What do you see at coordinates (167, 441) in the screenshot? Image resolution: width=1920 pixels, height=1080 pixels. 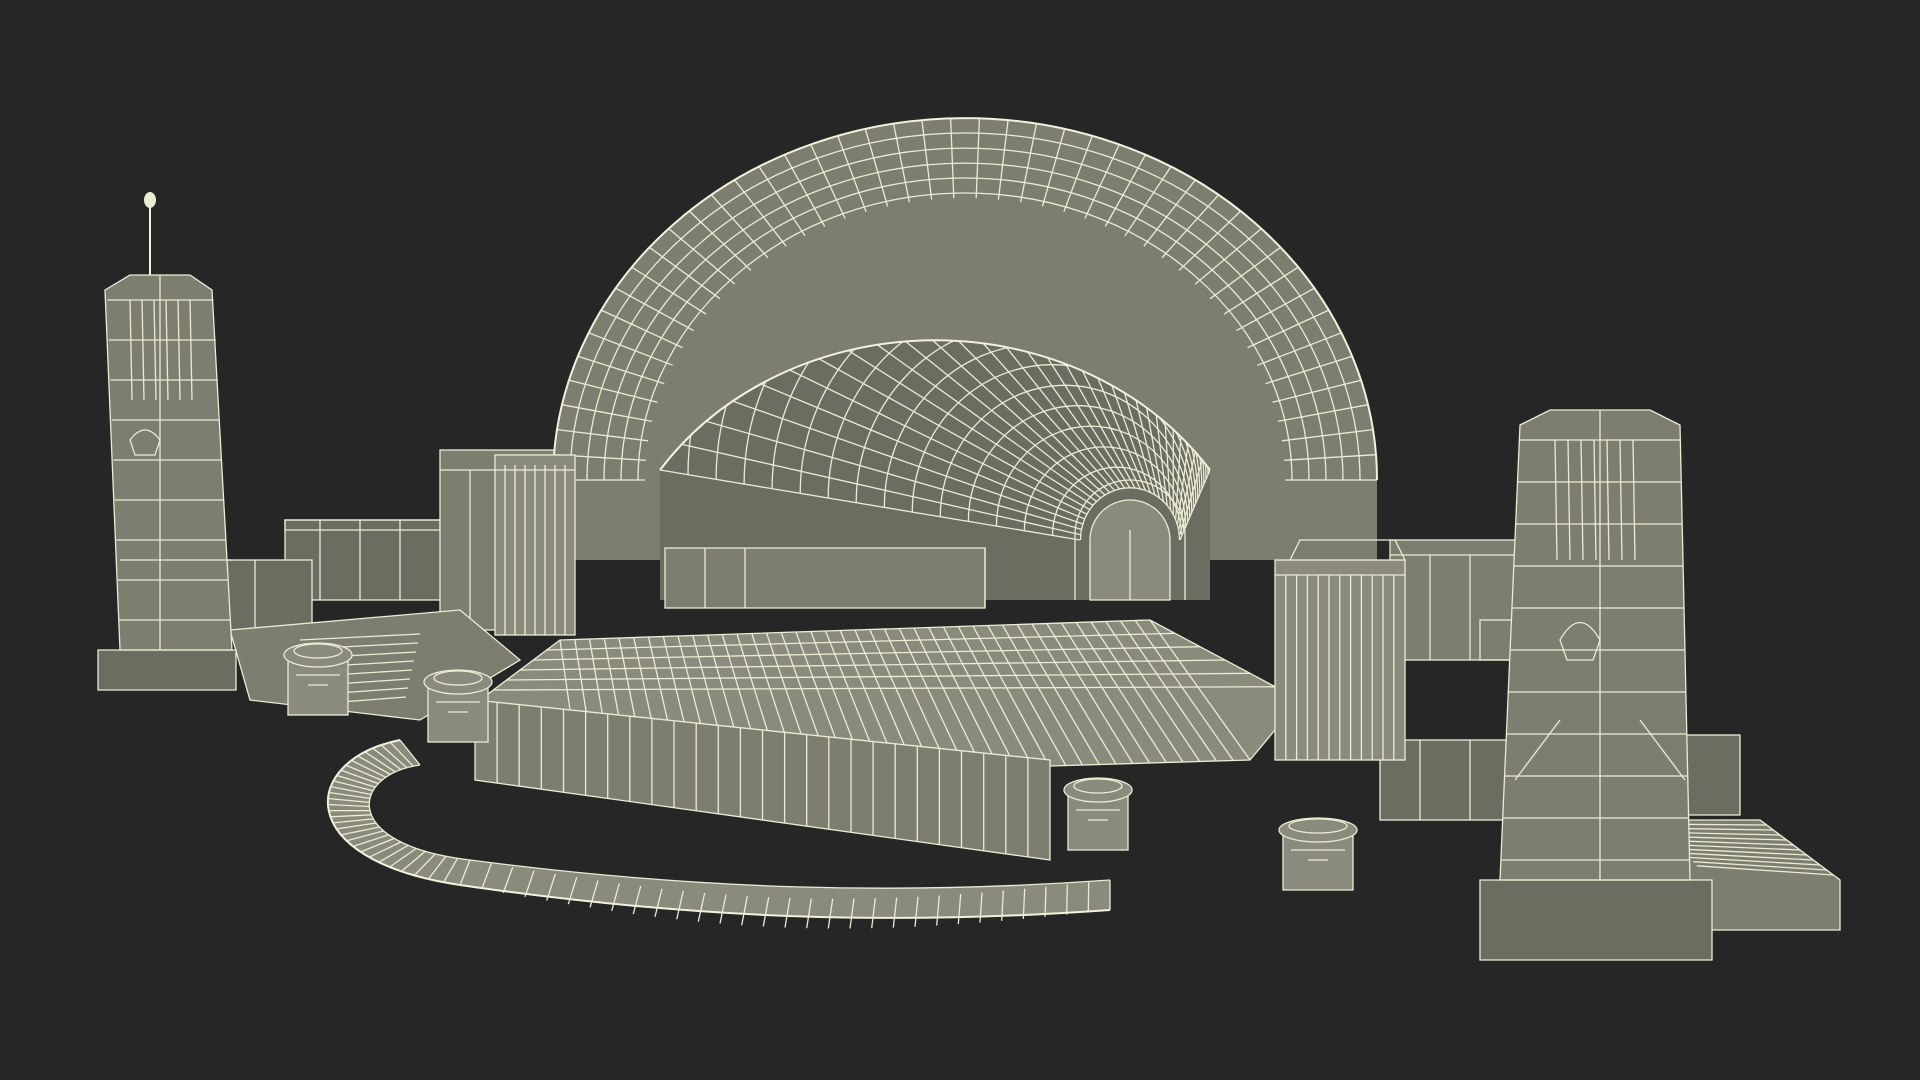 I see `left-tower` at bounding box center [167, 441].